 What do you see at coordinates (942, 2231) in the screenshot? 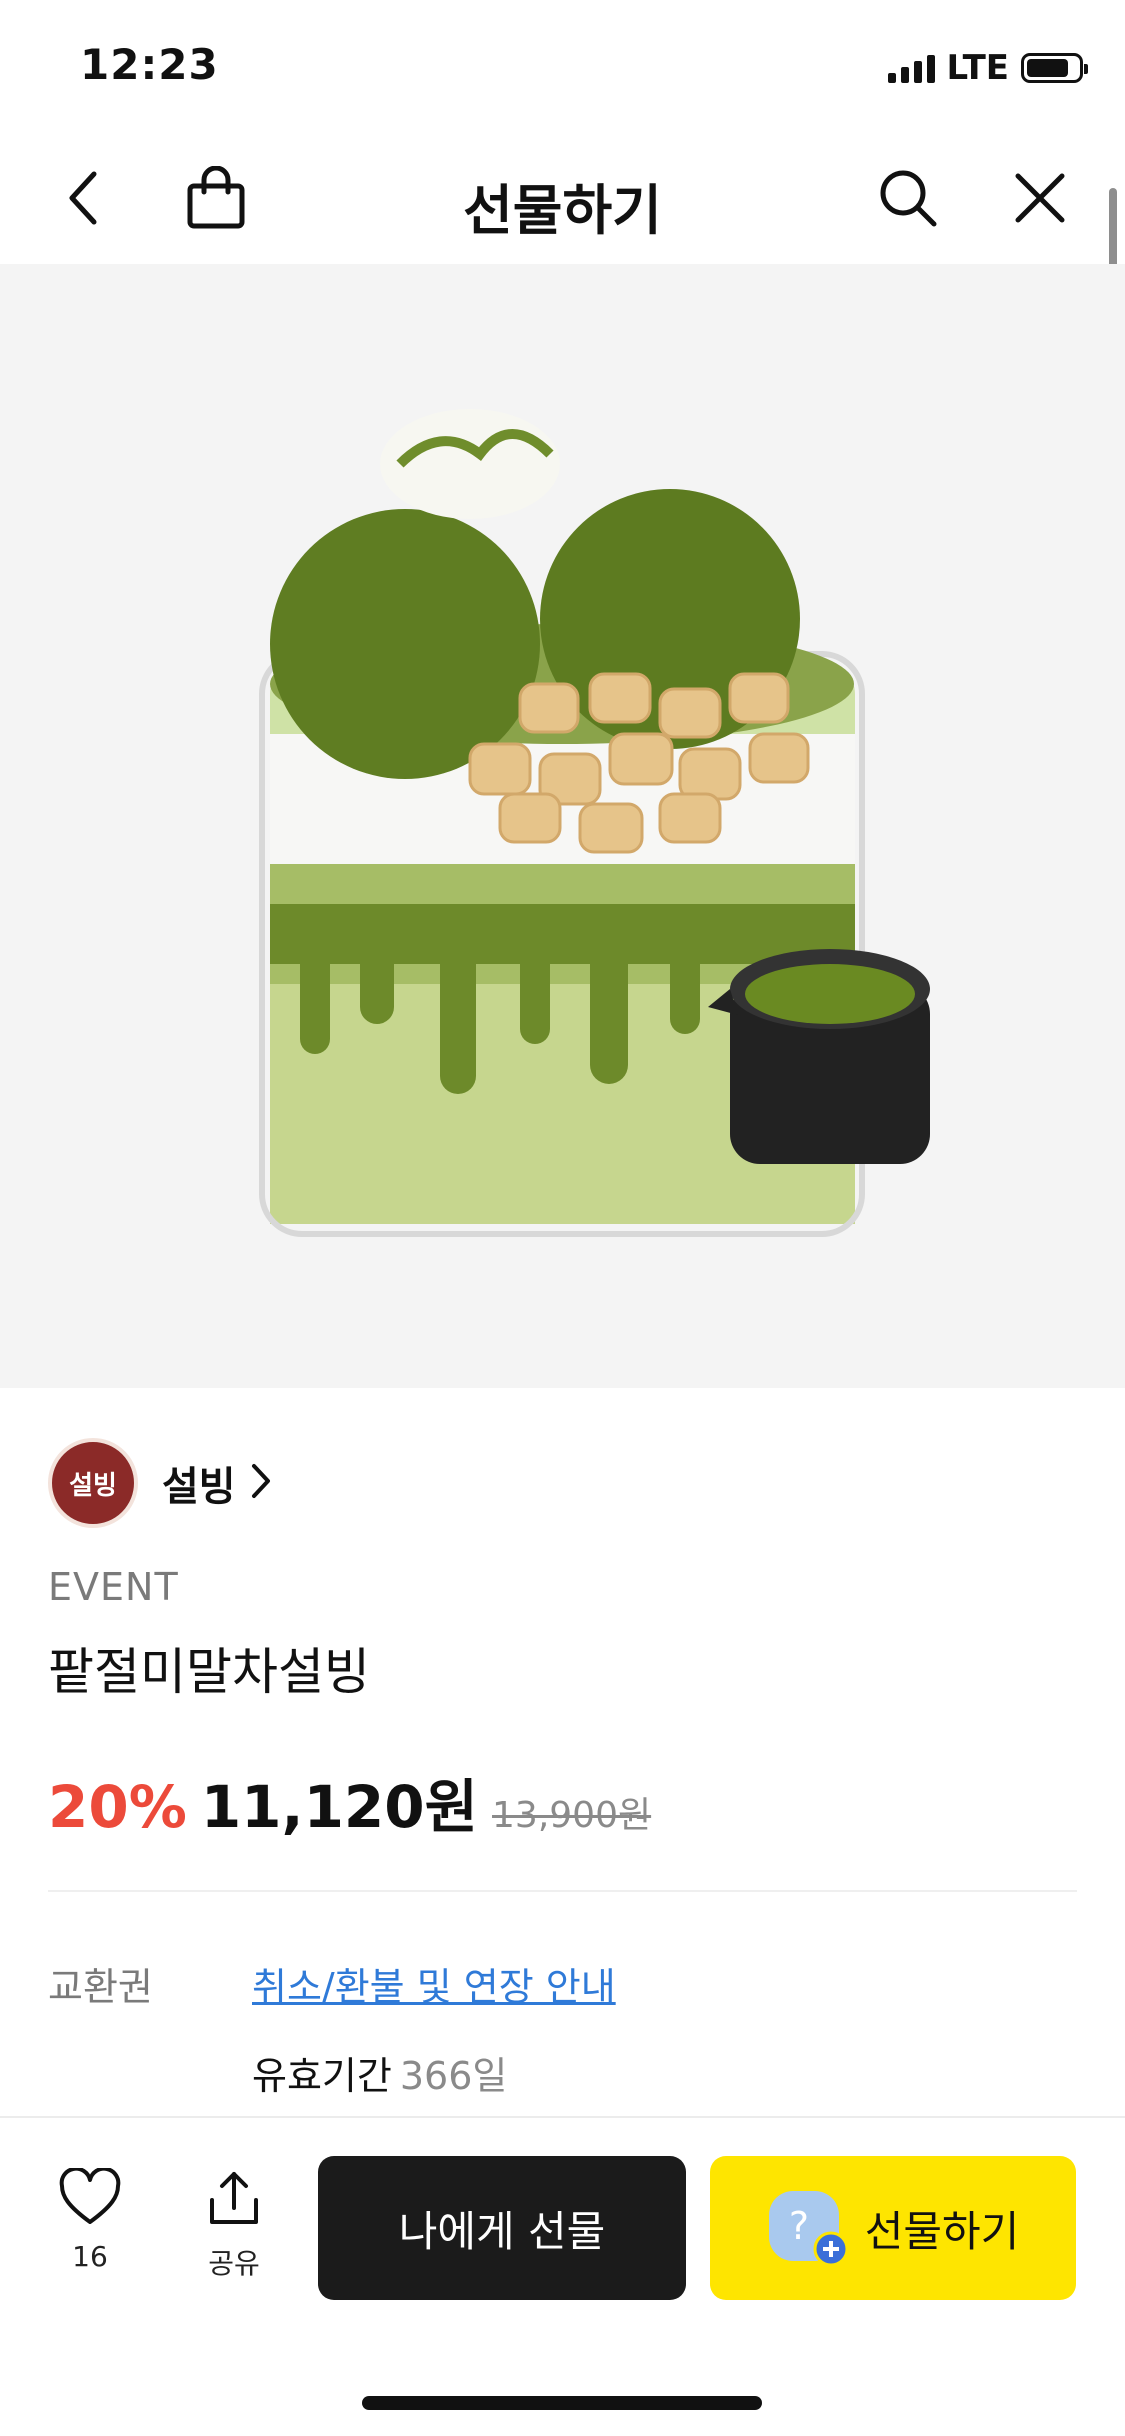
I see `send-gift-label: 선물하기` at bounding box center [942, 2231].